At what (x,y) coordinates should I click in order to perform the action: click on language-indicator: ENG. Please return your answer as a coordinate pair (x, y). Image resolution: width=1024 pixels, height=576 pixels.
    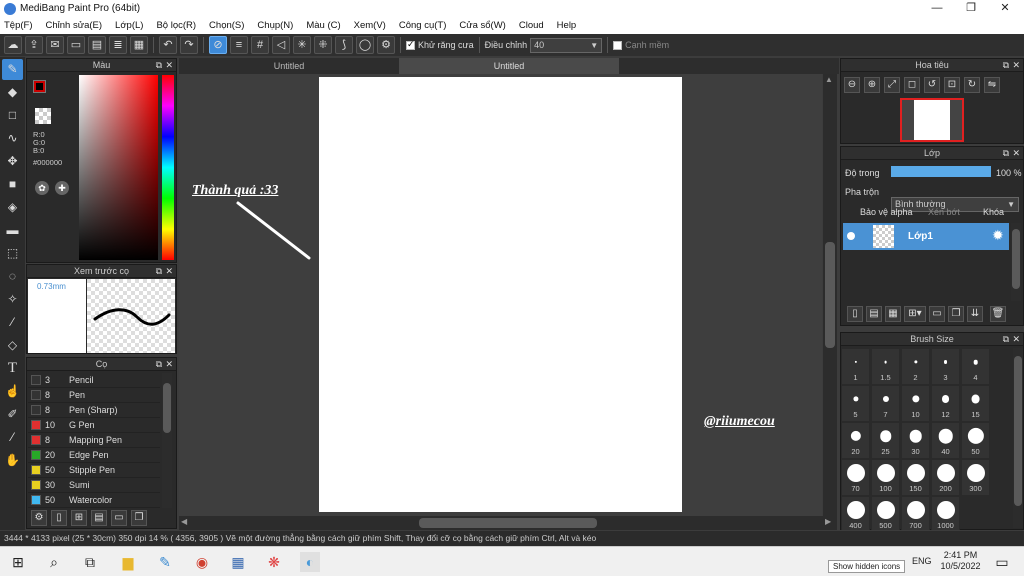
    Looking at the image, I should click on (922, 561).